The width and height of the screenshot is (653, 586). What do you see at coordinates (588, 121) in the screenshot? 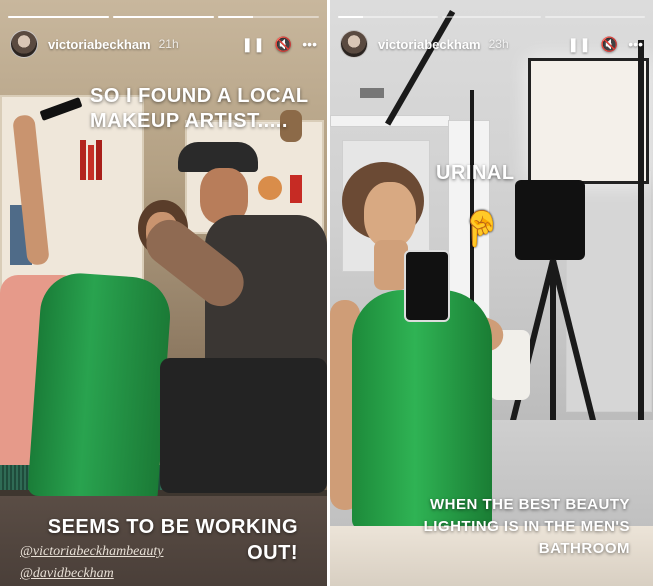
I see `softbox-light` at bounding box center [588, 121].